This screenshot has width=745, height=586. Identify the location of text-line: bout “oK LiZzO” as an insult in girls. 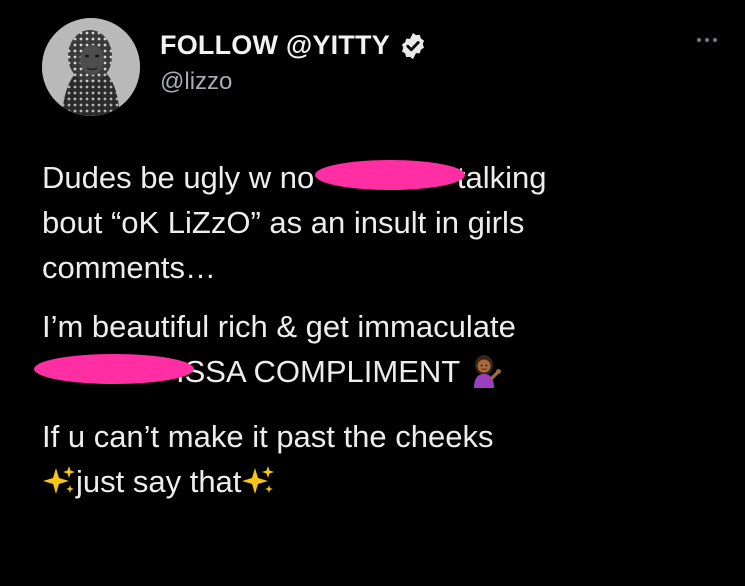
(283, 222).